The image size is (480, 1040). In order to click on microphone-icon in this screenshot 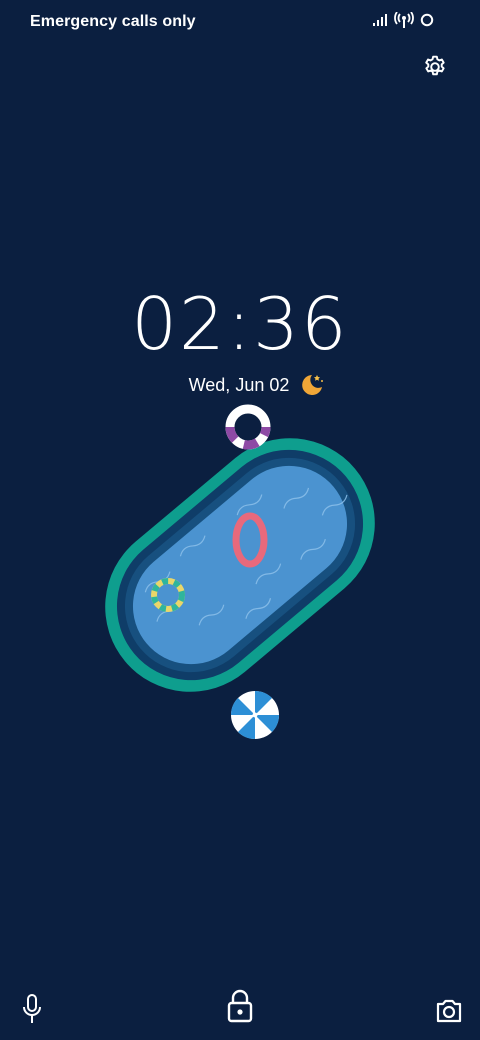, I will do `click(32, 1008)`.